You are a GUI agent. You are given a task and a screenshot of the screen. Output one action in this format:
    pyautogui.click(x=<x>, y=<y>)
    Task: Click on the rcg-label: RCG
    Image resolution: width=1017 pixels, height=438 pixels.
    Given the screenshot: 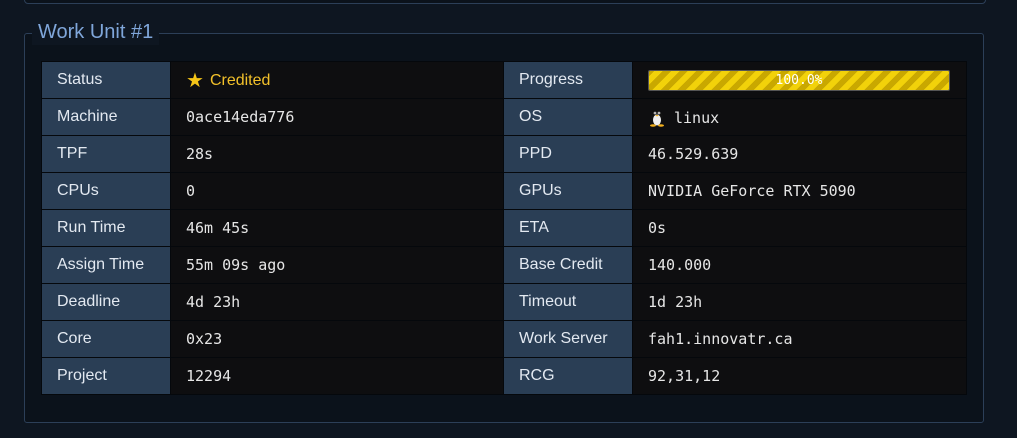 What is the action you would take?
    pyautogui.click(x=568, y=376)
    